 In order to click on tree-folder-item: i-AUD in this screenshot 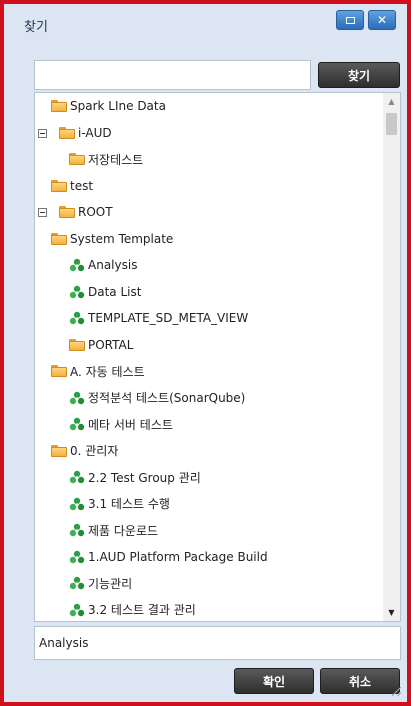, I will do `click(85, 133)`.